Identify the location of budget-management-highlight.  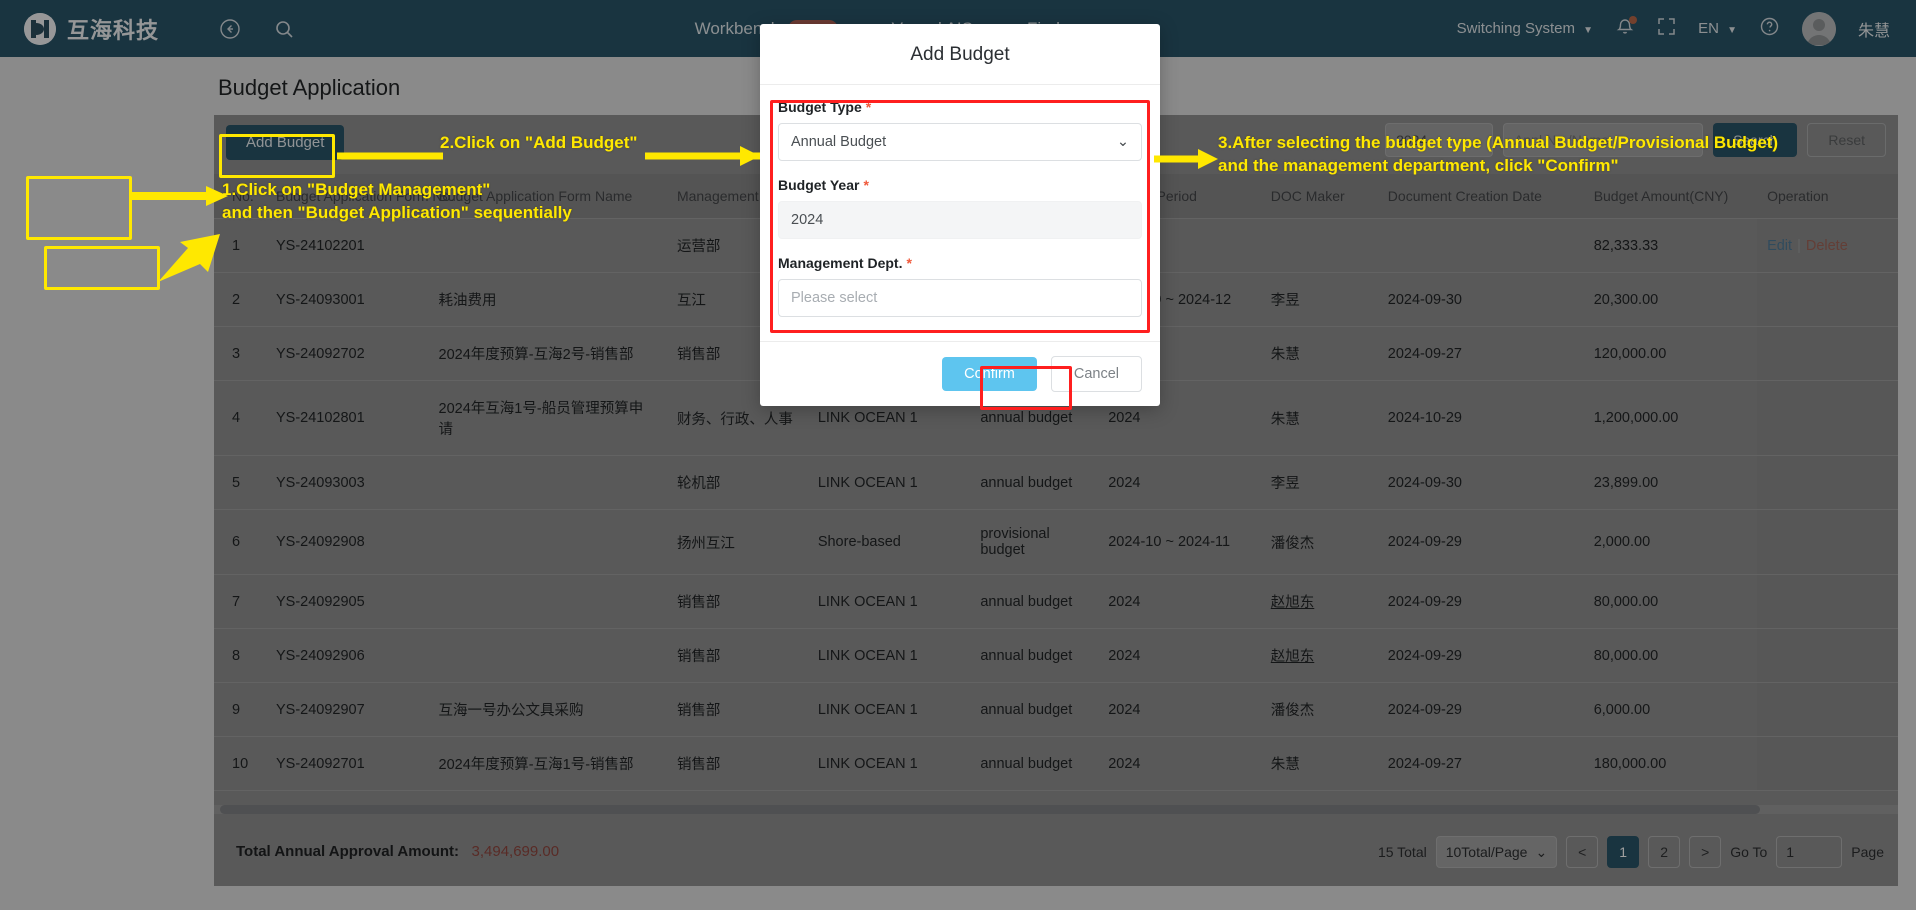
(79, 208).